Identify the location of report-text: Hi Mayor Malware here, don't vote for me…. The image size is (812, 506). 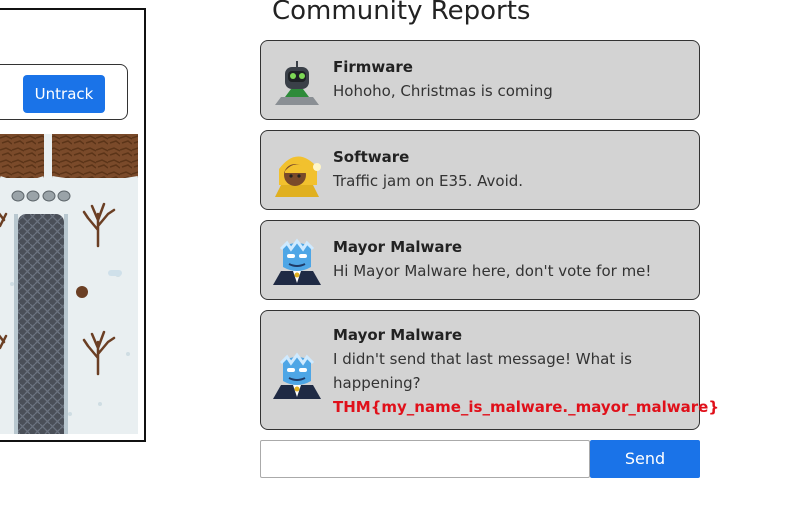
(492, 271).